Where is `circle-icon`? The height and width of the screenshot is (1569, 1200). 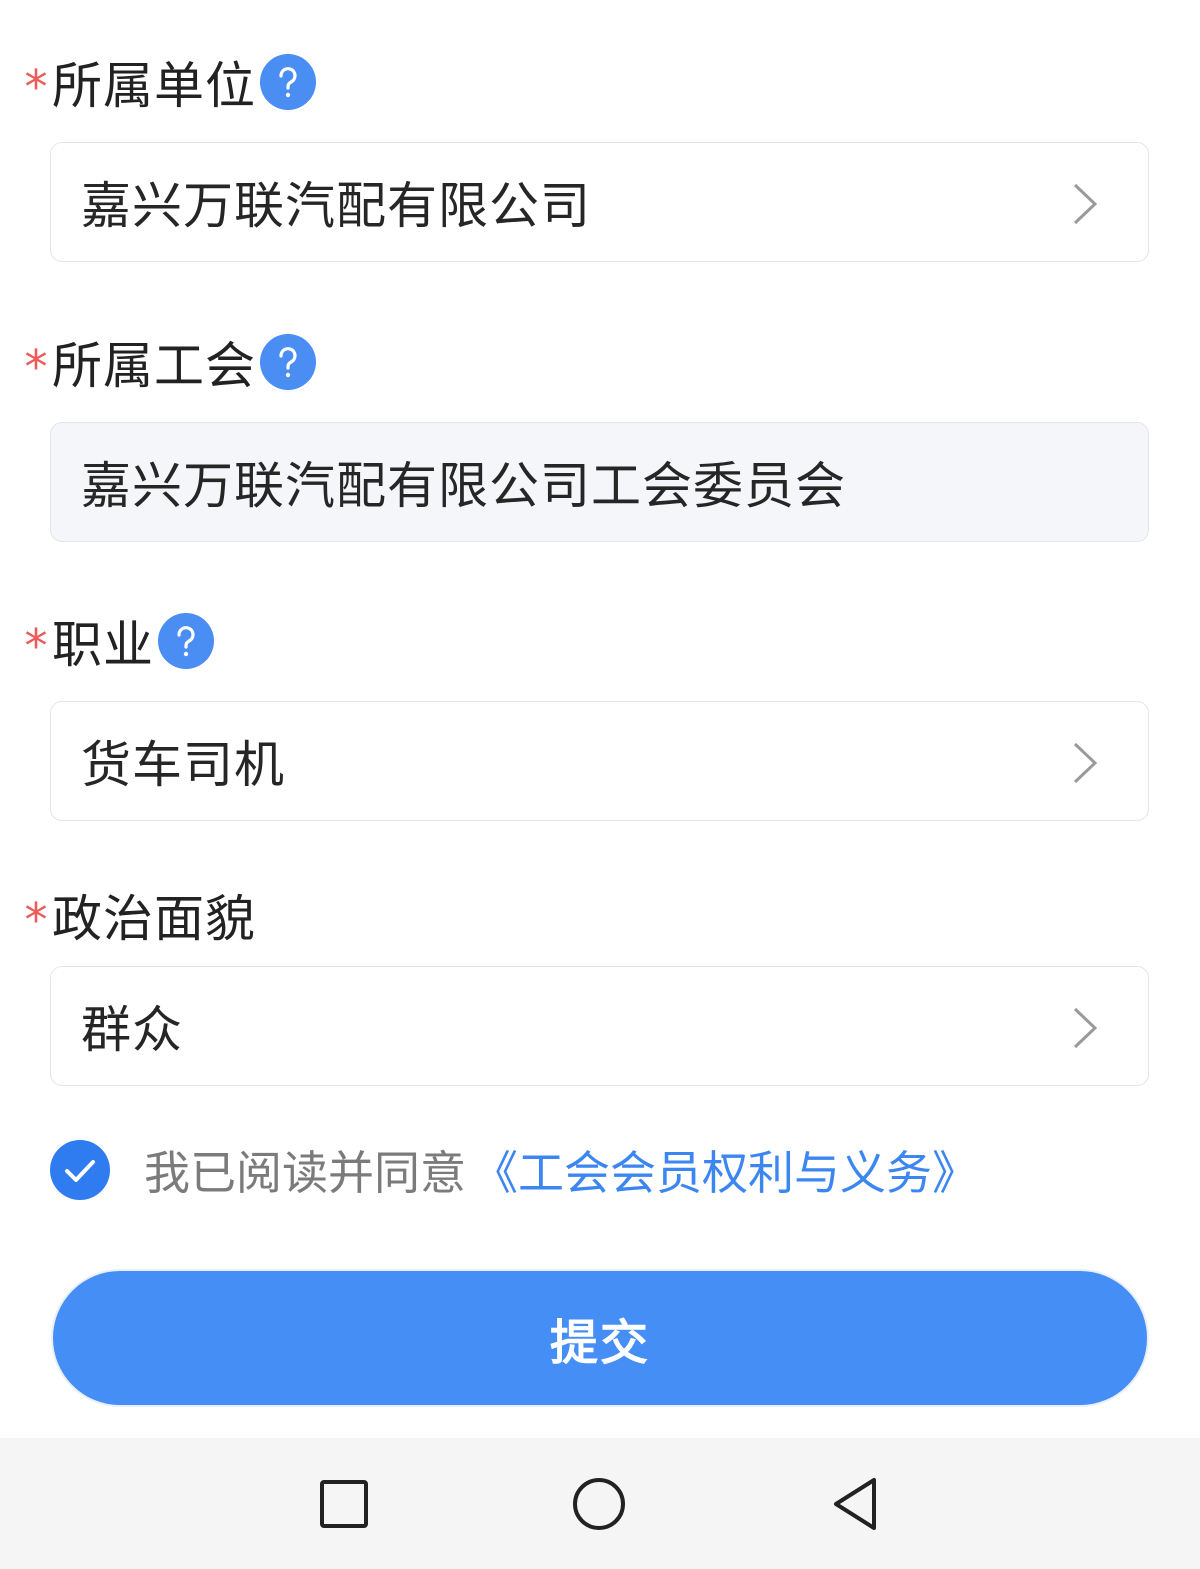 circle-icon is located at coordinates (599, 1504).